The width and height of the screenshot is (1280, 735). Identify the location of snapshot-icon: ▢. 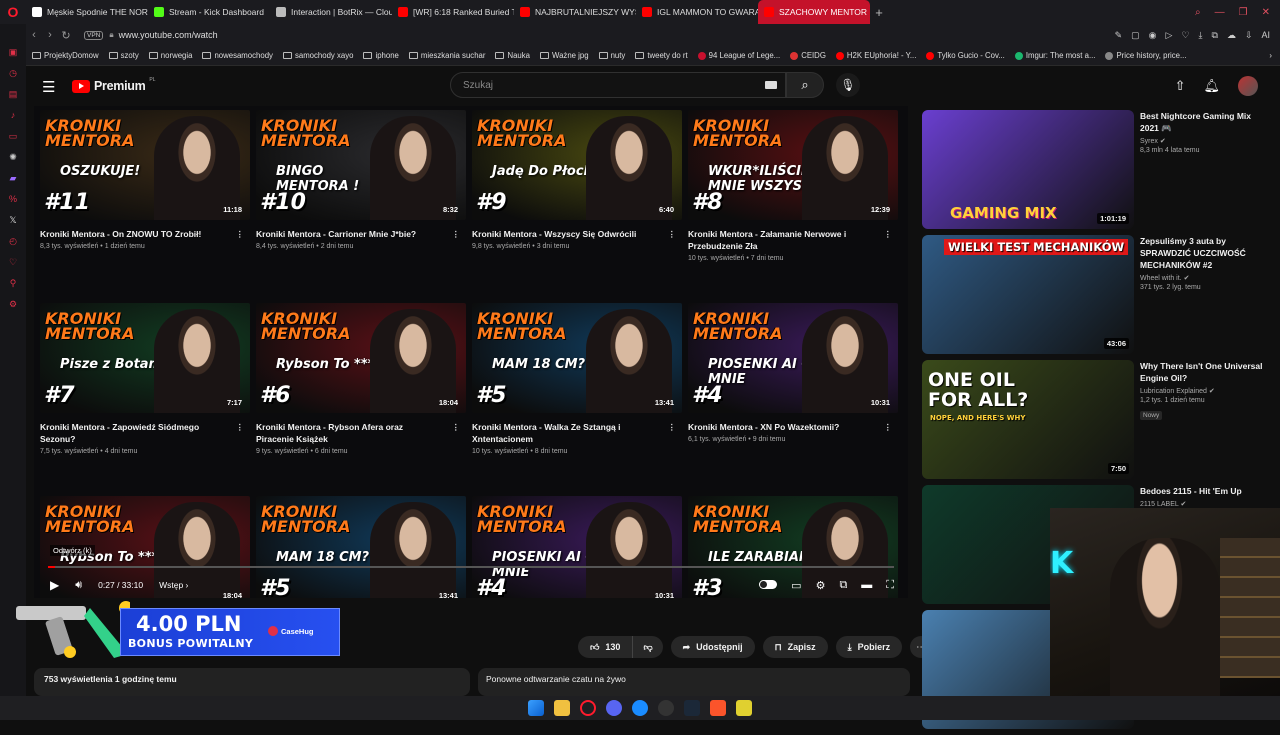
(1135, 35).